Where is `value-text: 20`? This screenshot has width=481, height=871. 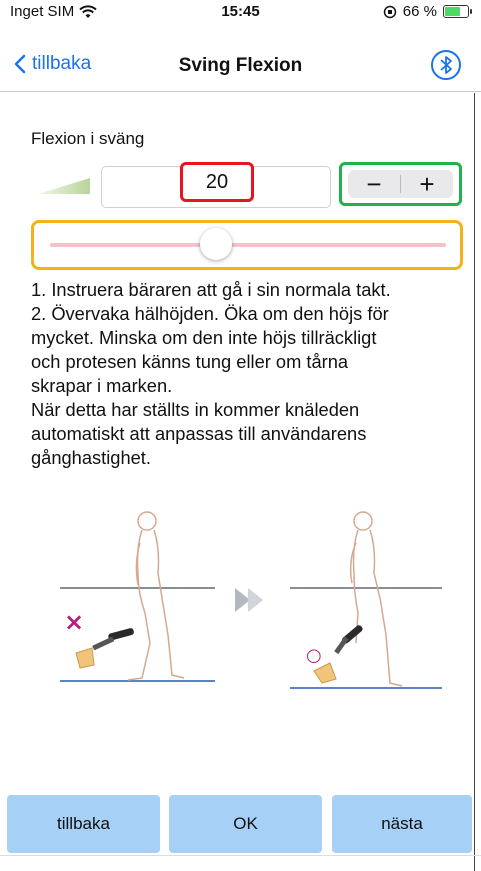
value-text: 20 is located at coordinates (217, 181).